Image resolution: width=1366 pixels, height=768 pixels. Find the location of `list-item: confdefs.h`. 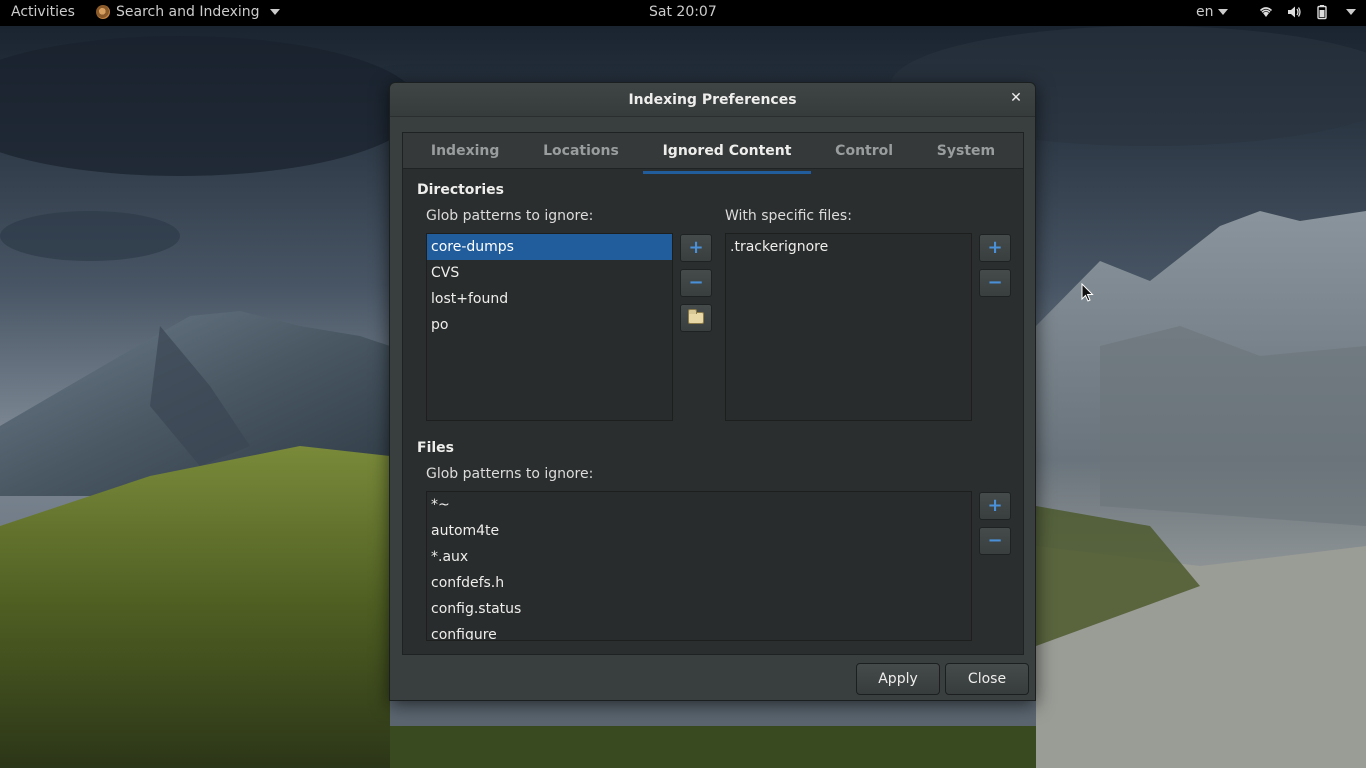

list-item: confdefs.h is located at coordinates (699, 583).